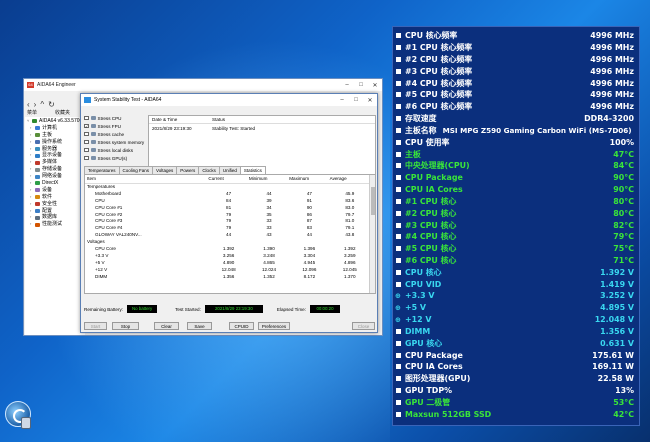 The width and height of the screenshot is (650, 442). Describe the element at coordinates (26, 423) in the screenshot. I see `shortcut-badge-icon` at that location.